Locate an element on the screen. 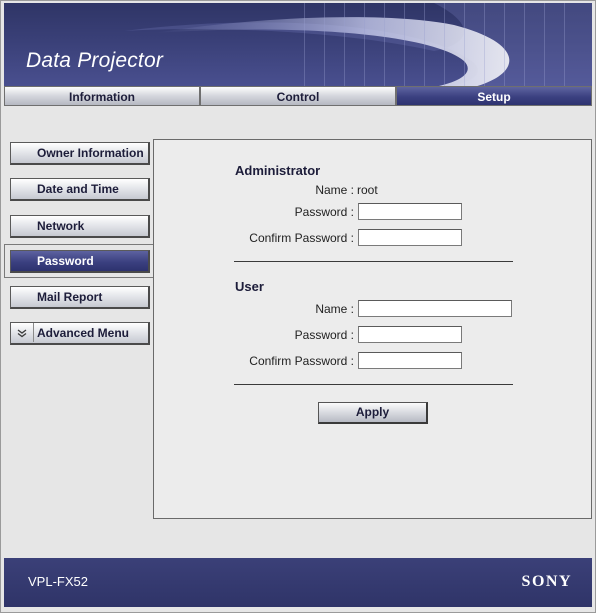  menu-owner-information: Owner Information is located at coordinates (80, 153).